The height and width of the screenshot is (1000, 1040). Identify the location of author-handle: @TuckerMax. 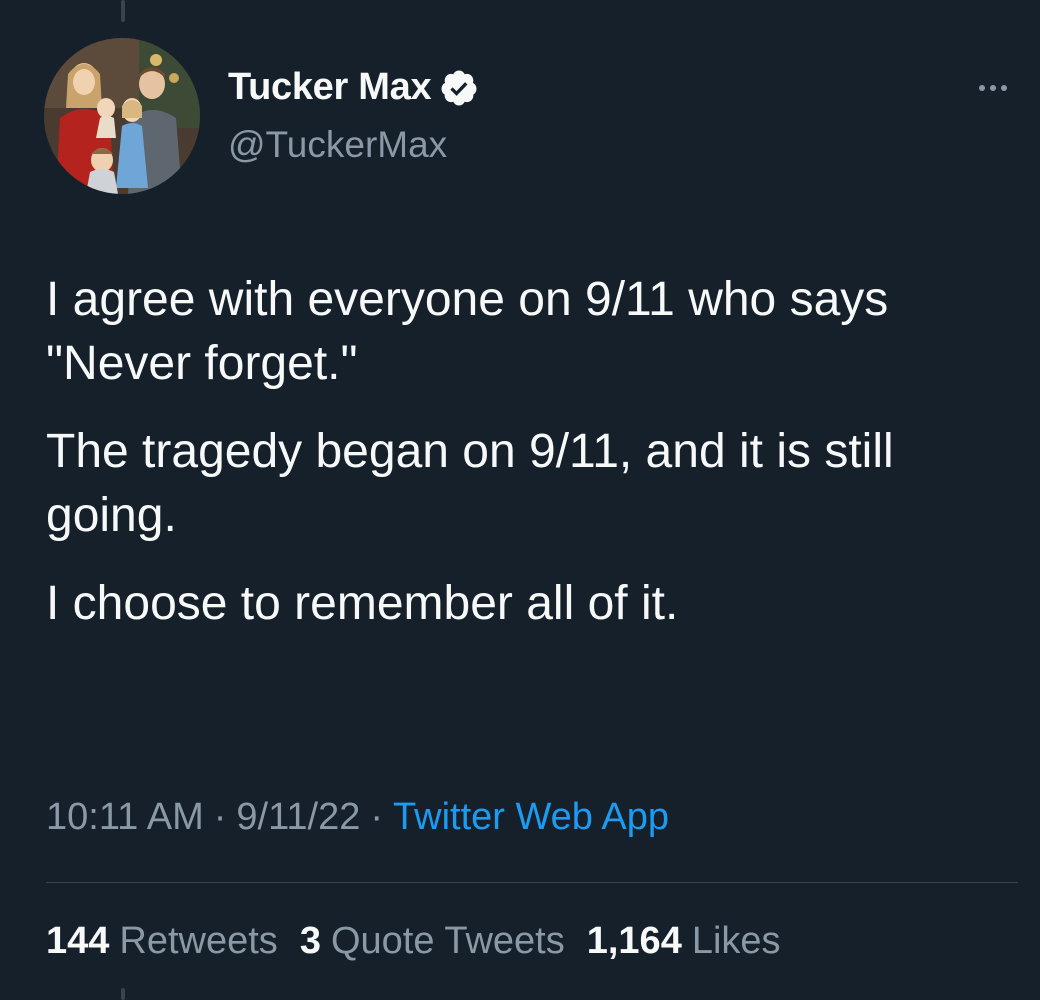
(337, 145).